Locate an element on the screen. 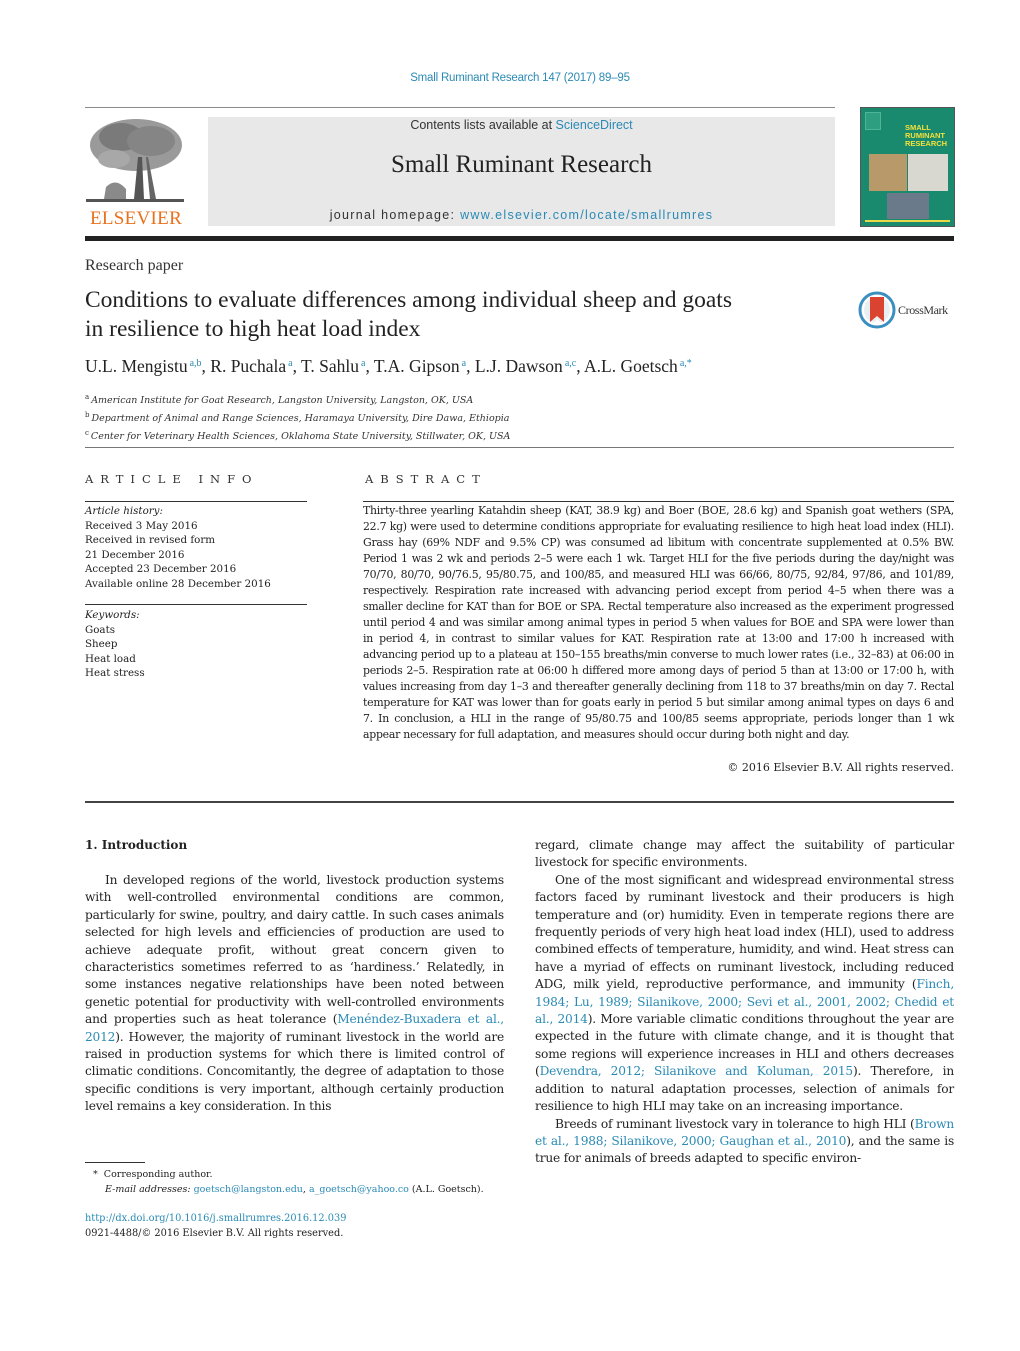  author: L.J. Dawson a,c is located at coordinates (525, 366).